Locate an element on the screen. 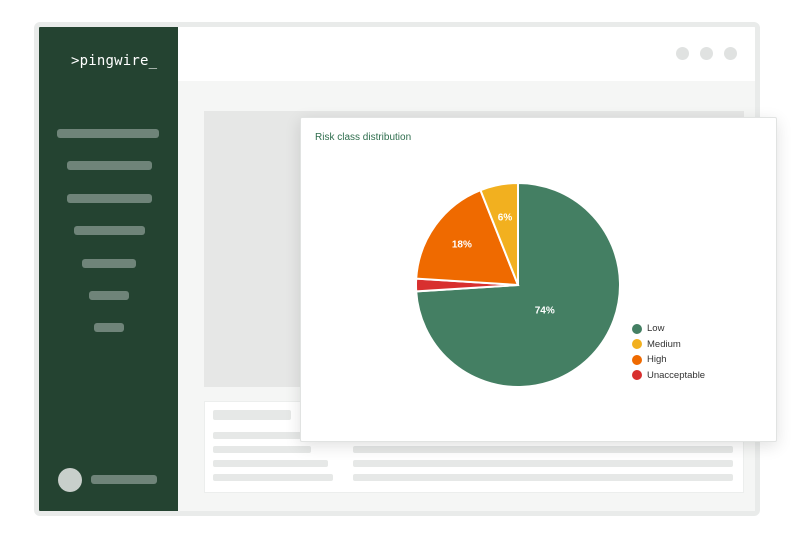 This screenshot has height=558, width=800. legend-item-high: High is located at coordinates (668, 360).